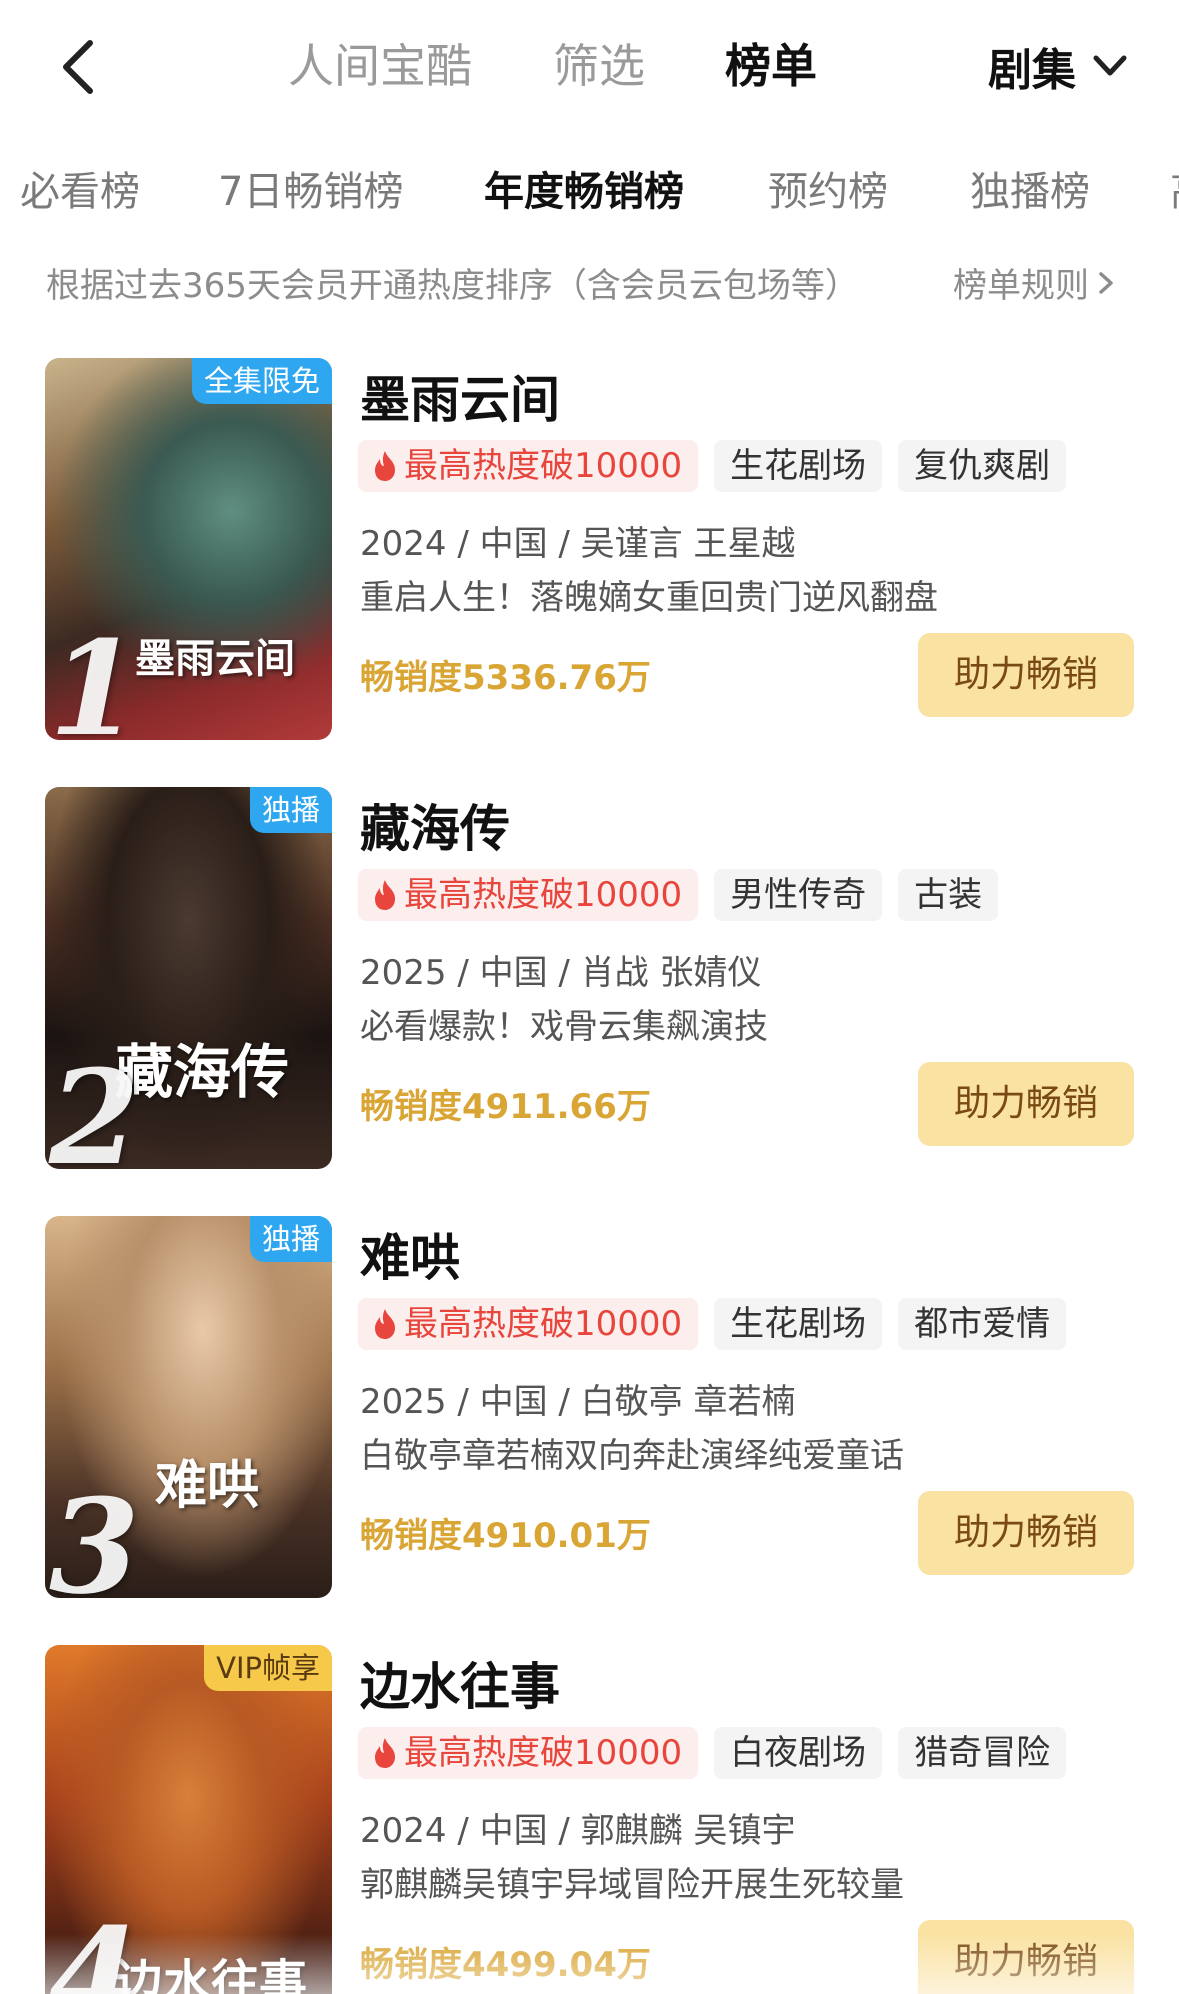  What do you see at coordinates (828, 192) in the screenshot?
I see `subtab-reservation: 预约榜` at bounding box center [828, 192].